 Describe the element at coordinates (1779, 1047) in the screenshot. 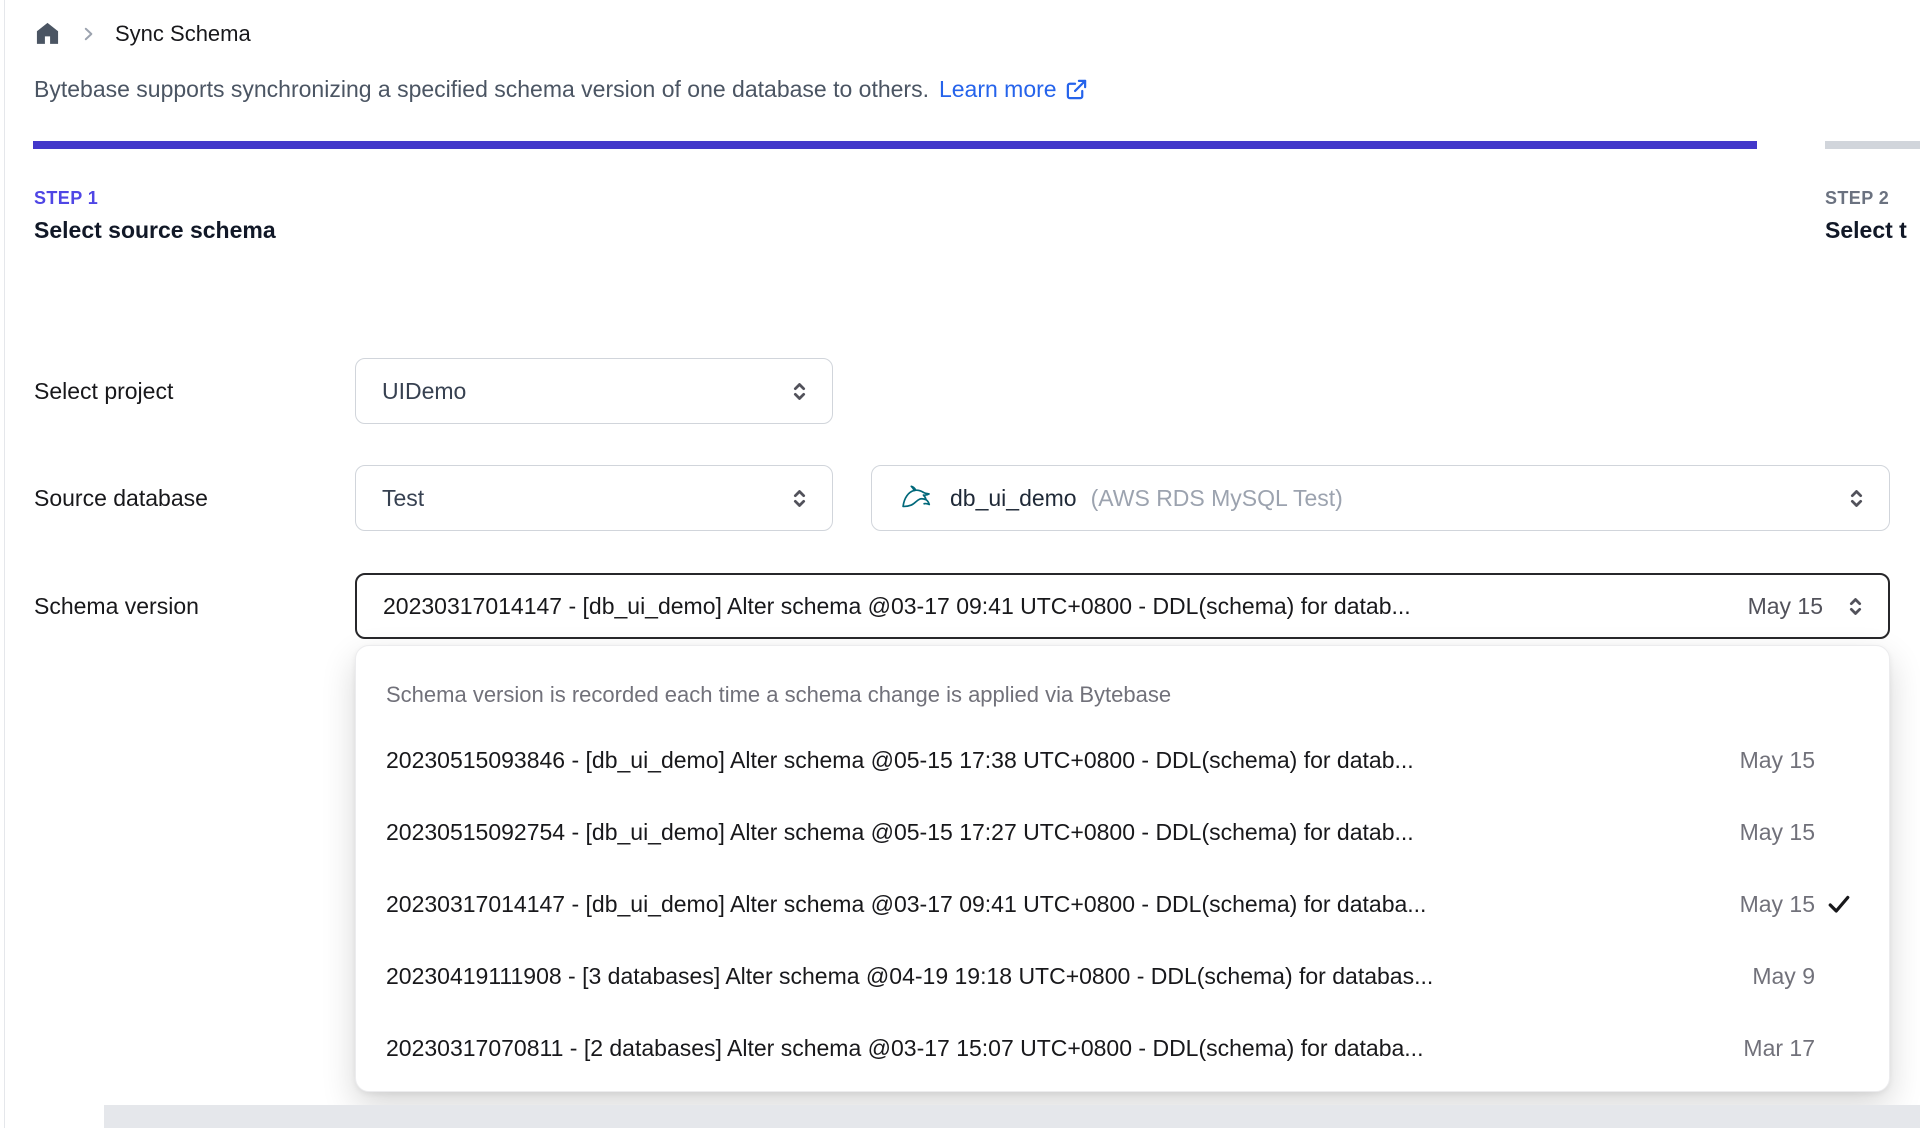

I see `option-date: Mar 17` at that location.